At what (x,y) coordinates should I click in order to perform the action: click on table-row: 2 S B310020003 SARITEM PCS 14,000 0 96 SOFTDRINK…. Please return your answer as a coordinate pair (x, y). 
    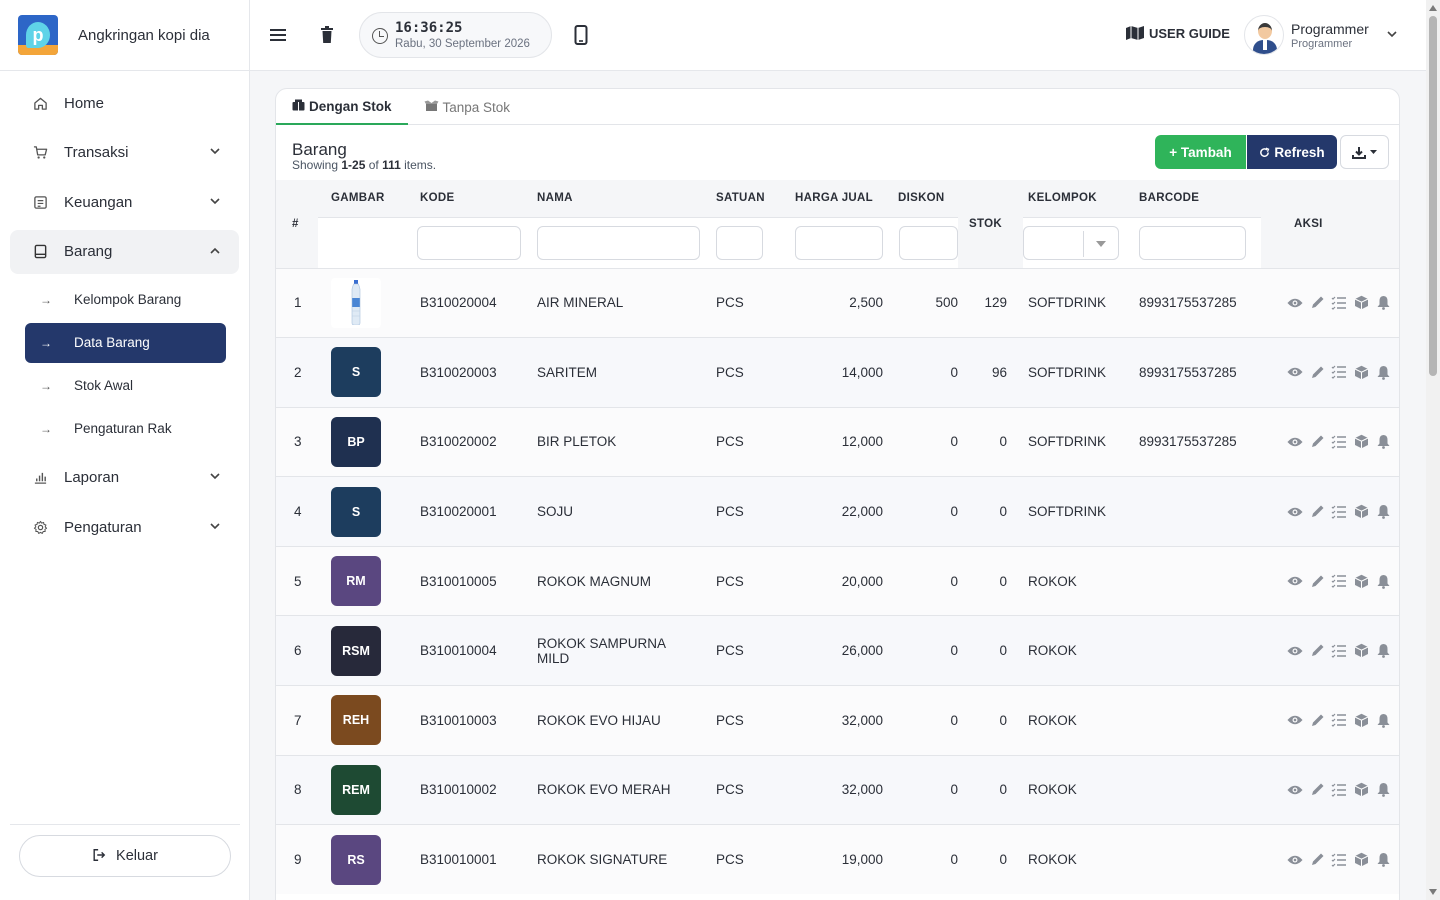
    Looking at the image, I should click on (837, 372).